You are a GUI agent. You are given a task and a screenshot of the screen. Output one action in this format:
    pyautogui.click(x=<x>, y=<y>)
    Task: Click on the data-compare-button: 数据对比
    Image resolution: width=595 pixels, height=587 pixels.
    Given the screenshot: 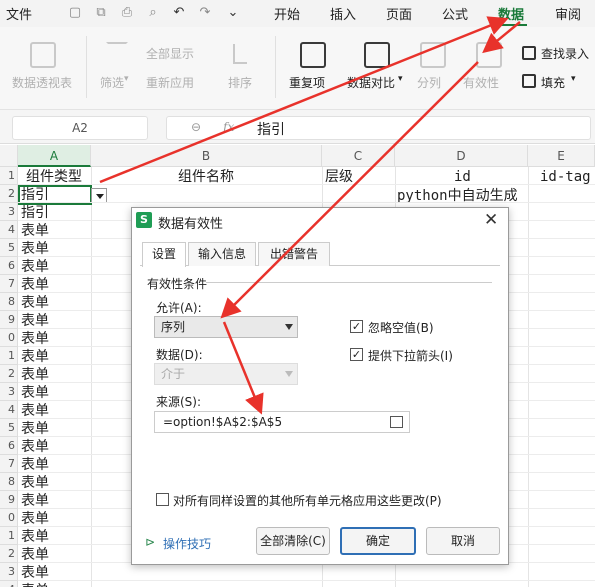 What is the action you would take?
    pyautogui.click(x=371, y=82)
    